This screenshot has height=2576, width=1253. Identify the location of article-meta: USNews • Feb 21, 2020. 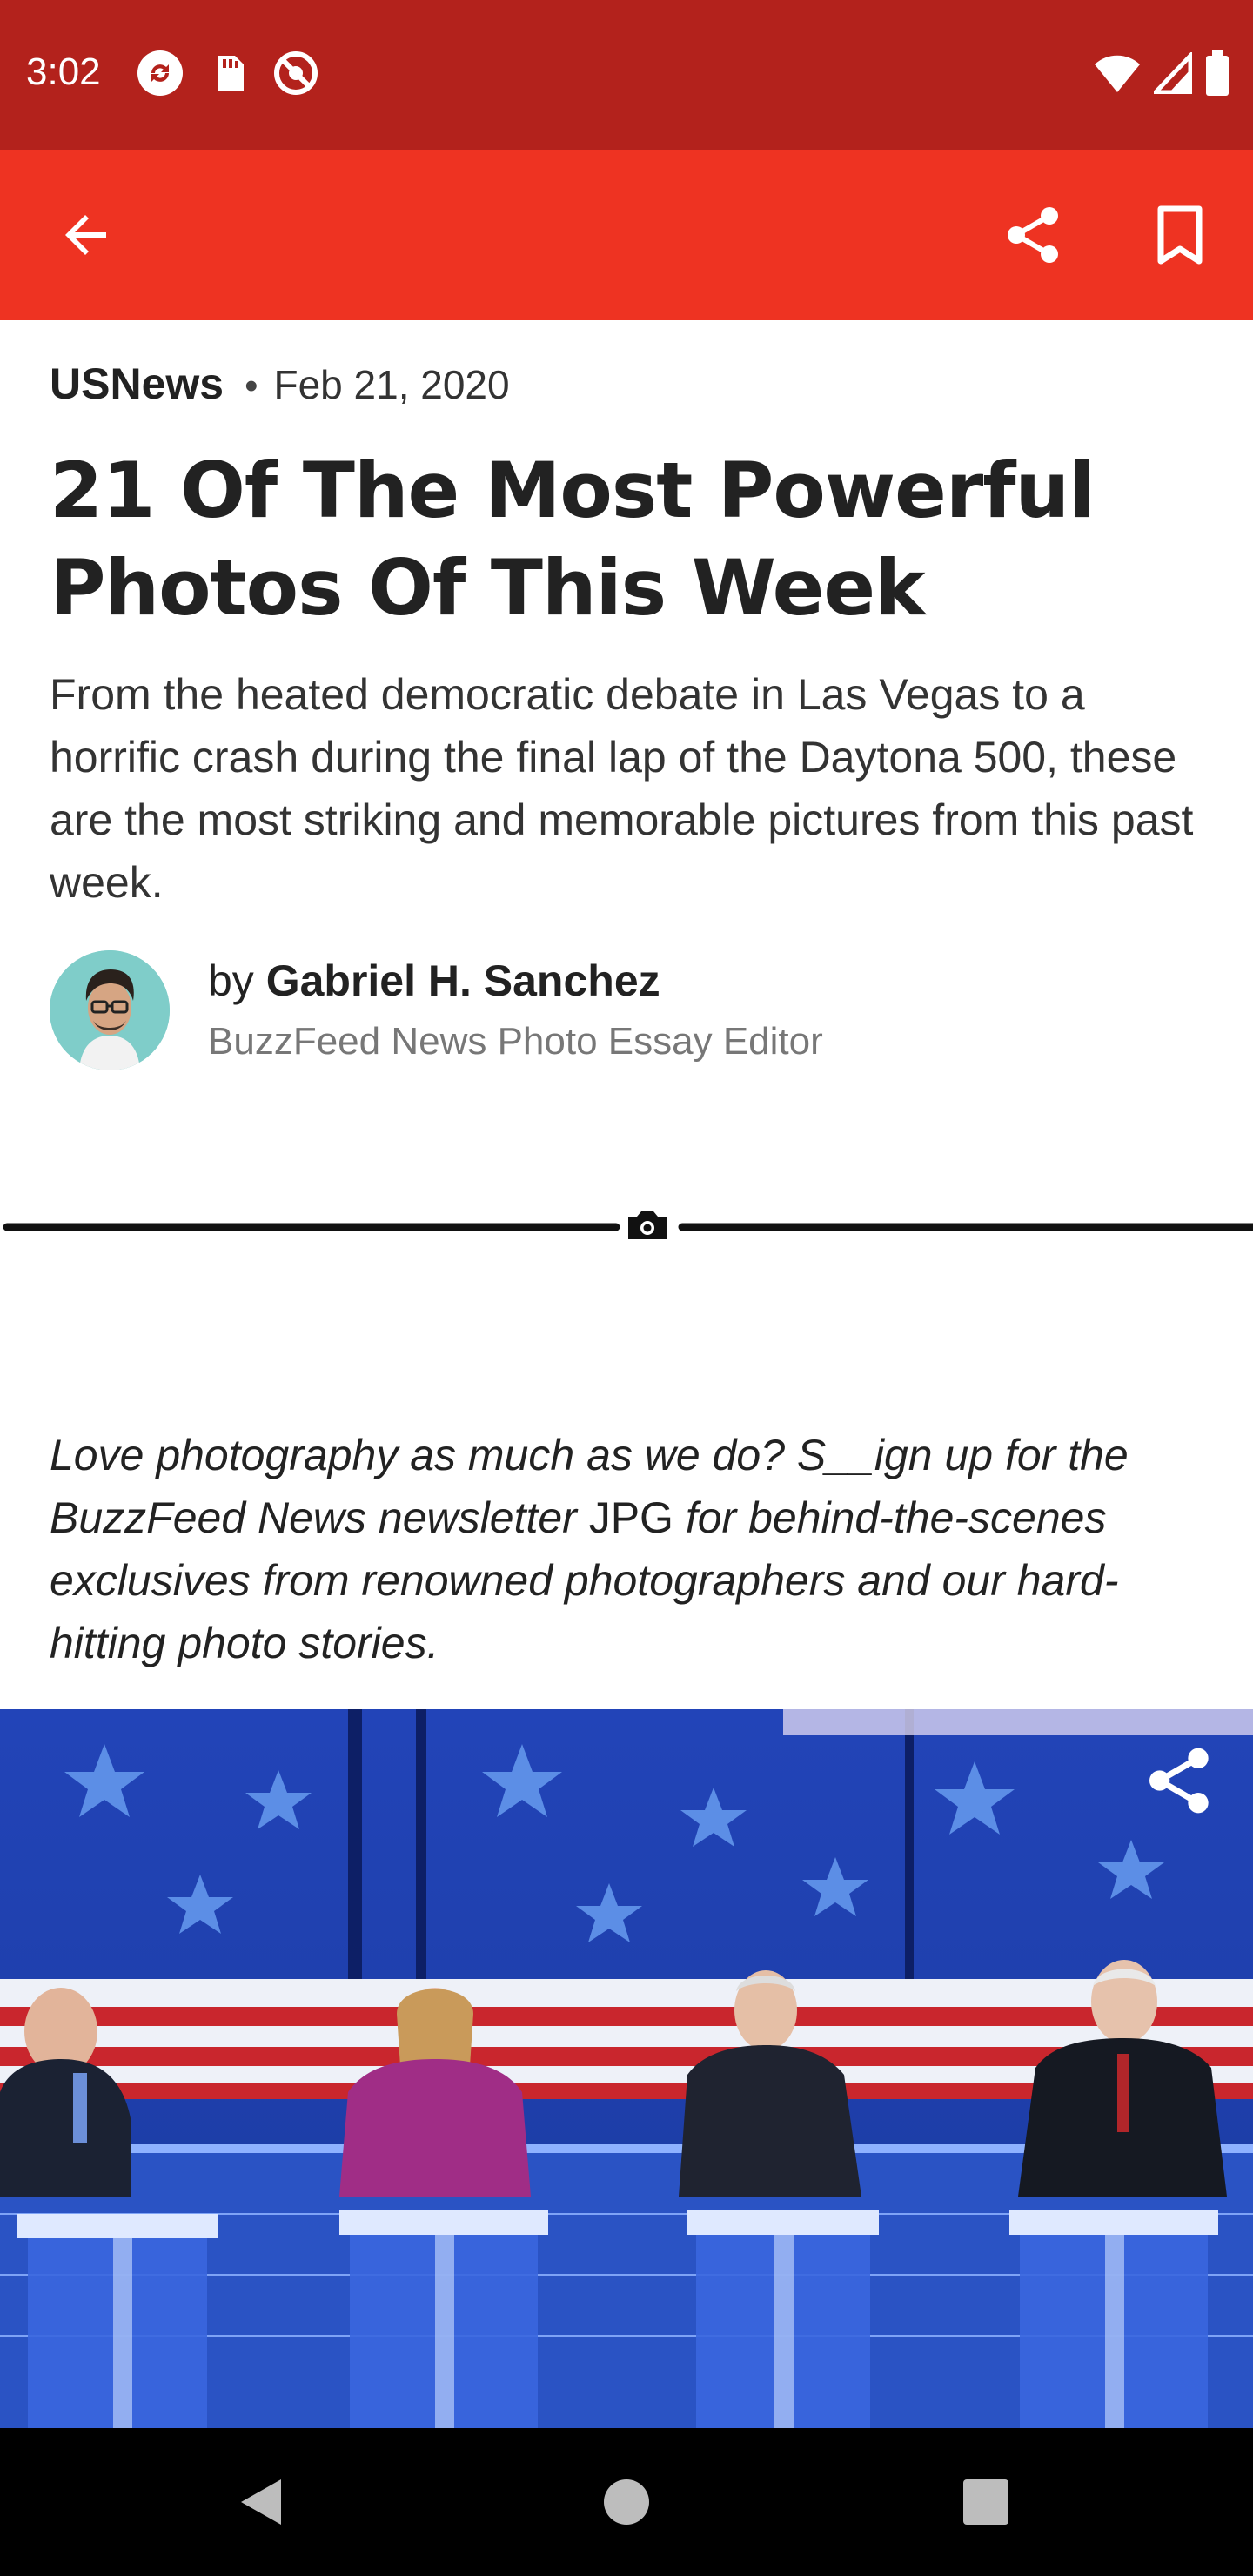
(280, 384).